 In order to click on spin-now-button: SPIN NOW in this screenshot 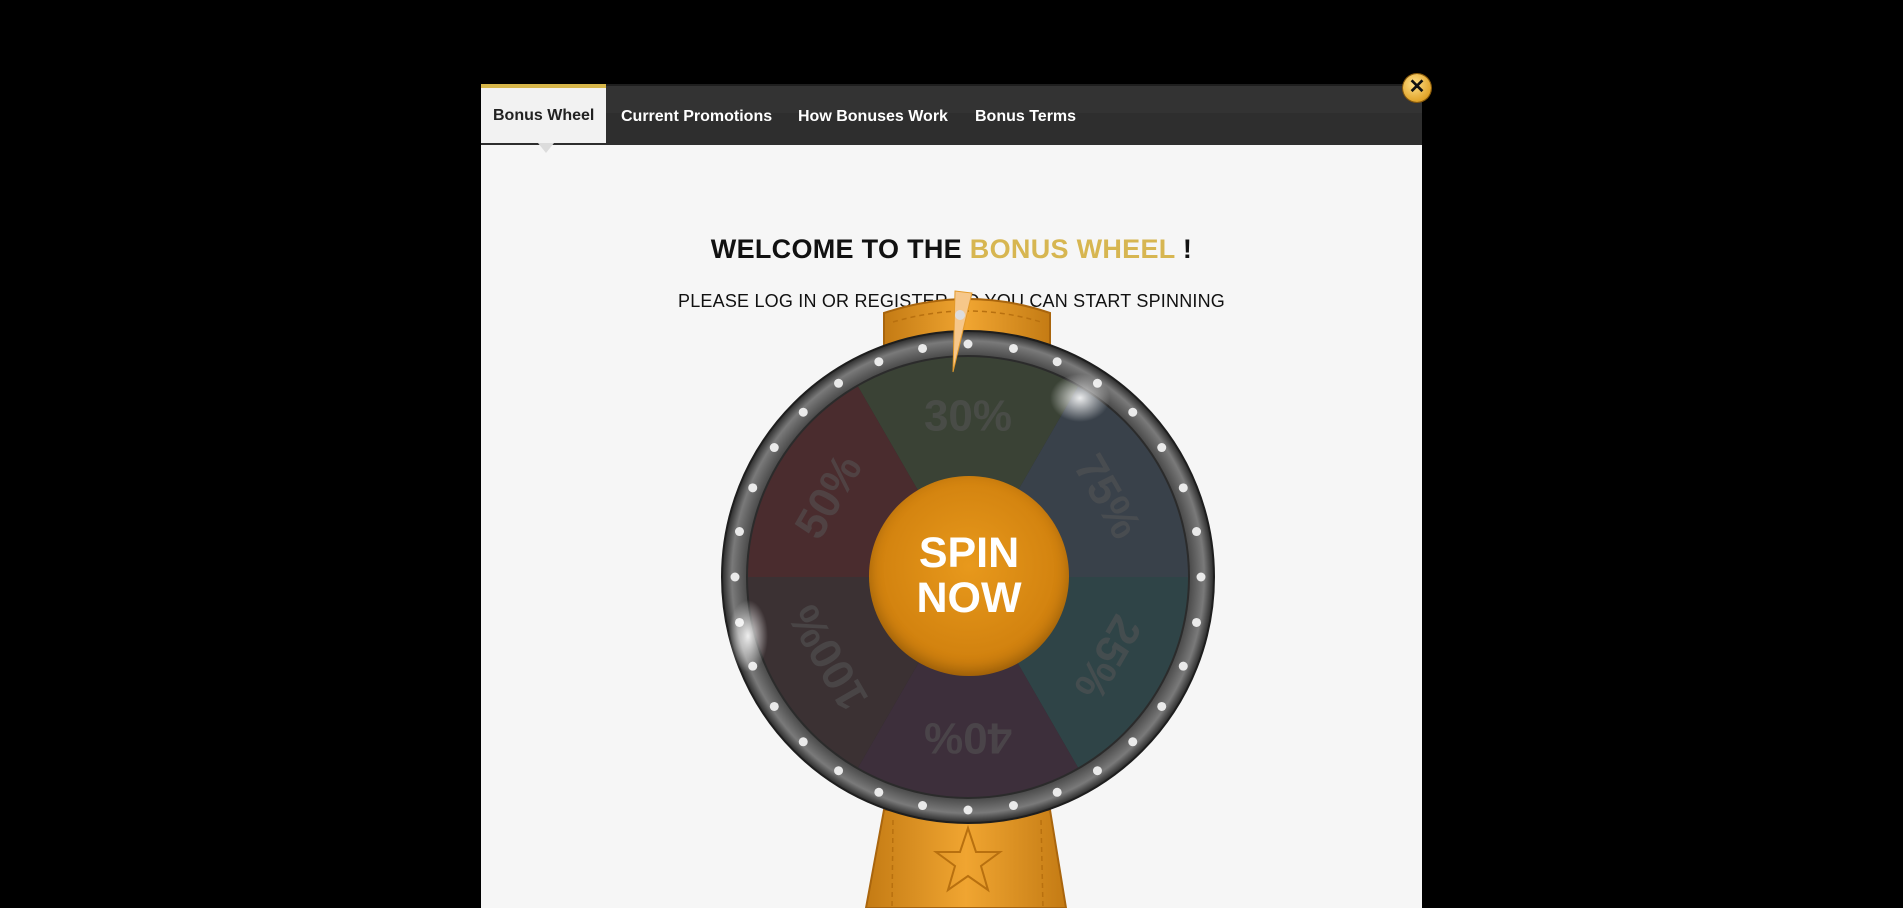, I will do `click(969, 576)`.